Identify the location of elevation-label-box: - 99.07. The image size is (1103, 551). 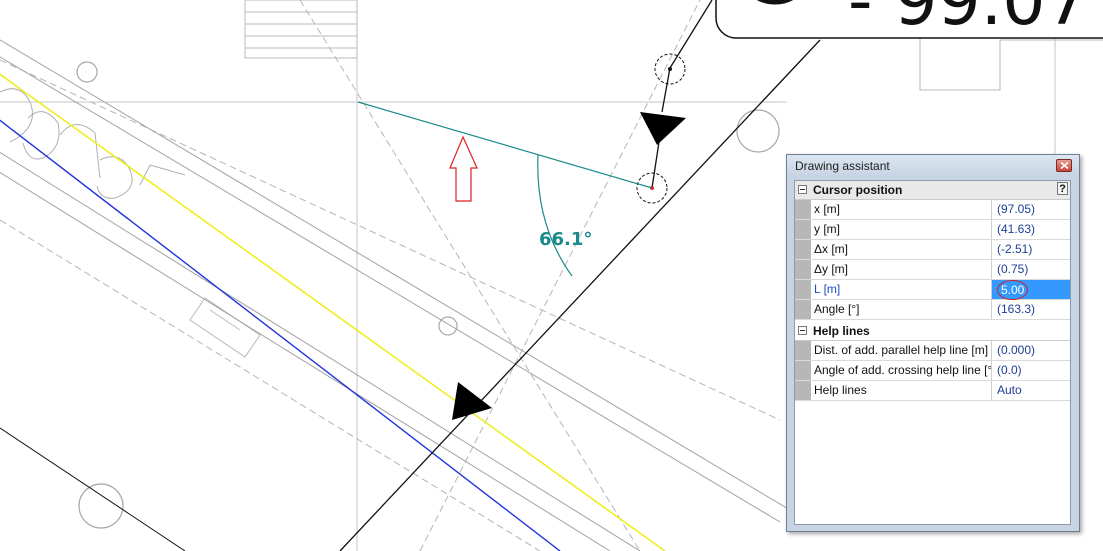
(909, 20).